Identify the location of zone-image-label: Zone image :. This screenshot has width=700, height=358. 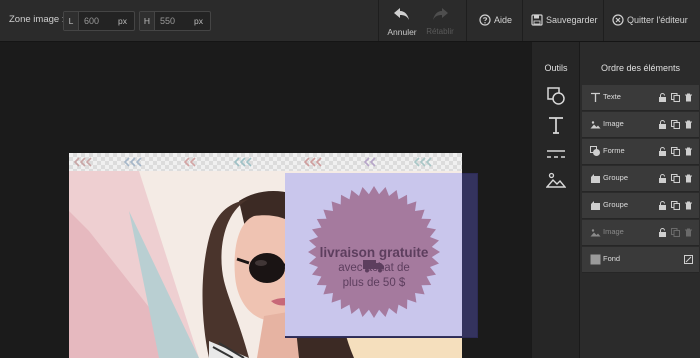
(37, 19).